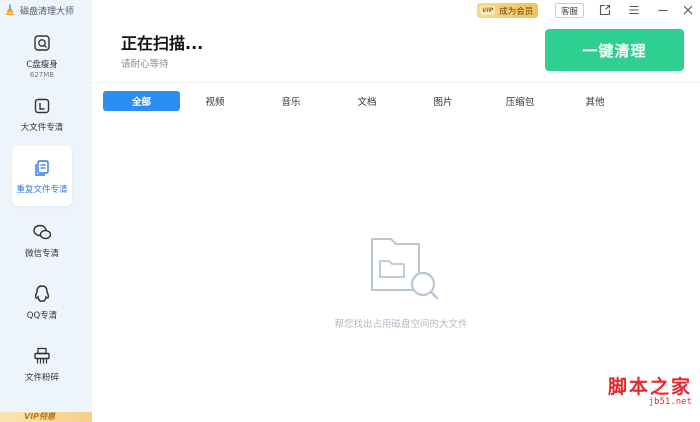 The width and height of the screenshot is (700, 422). Describe the element at coordinates (595, 101) in the screenshot. I see `tab-other: 其他` at that location.